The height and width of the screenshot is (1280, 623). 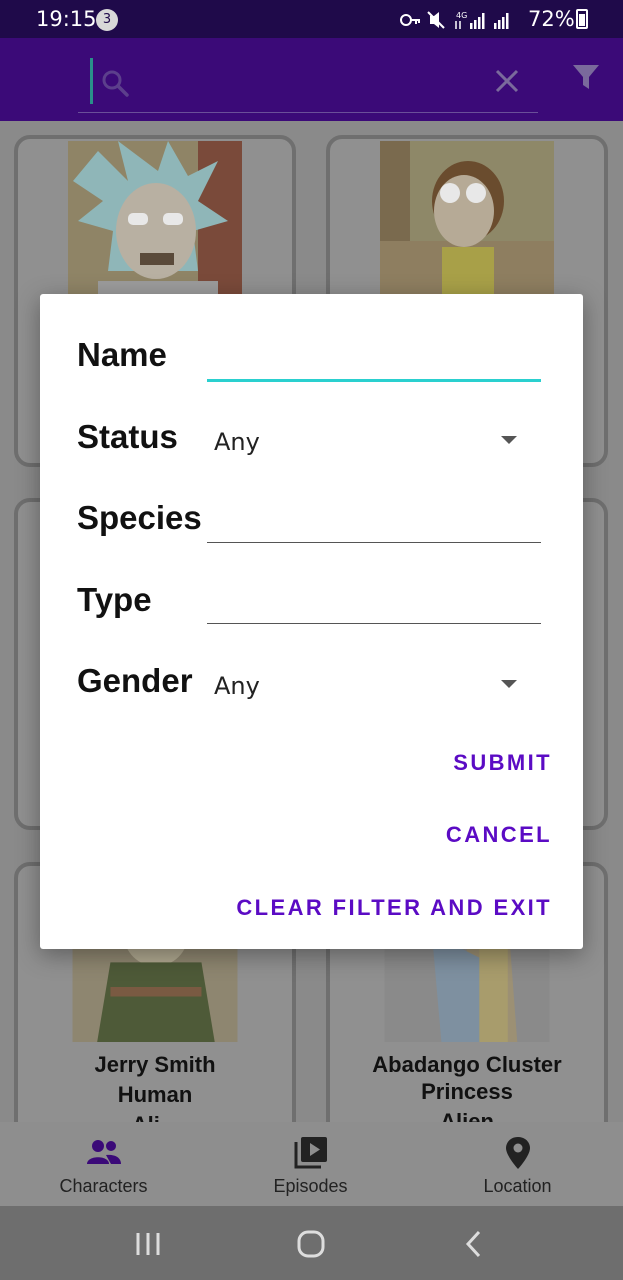 I want to click on 4g-icon: 4G, so click(x=461, y=15).